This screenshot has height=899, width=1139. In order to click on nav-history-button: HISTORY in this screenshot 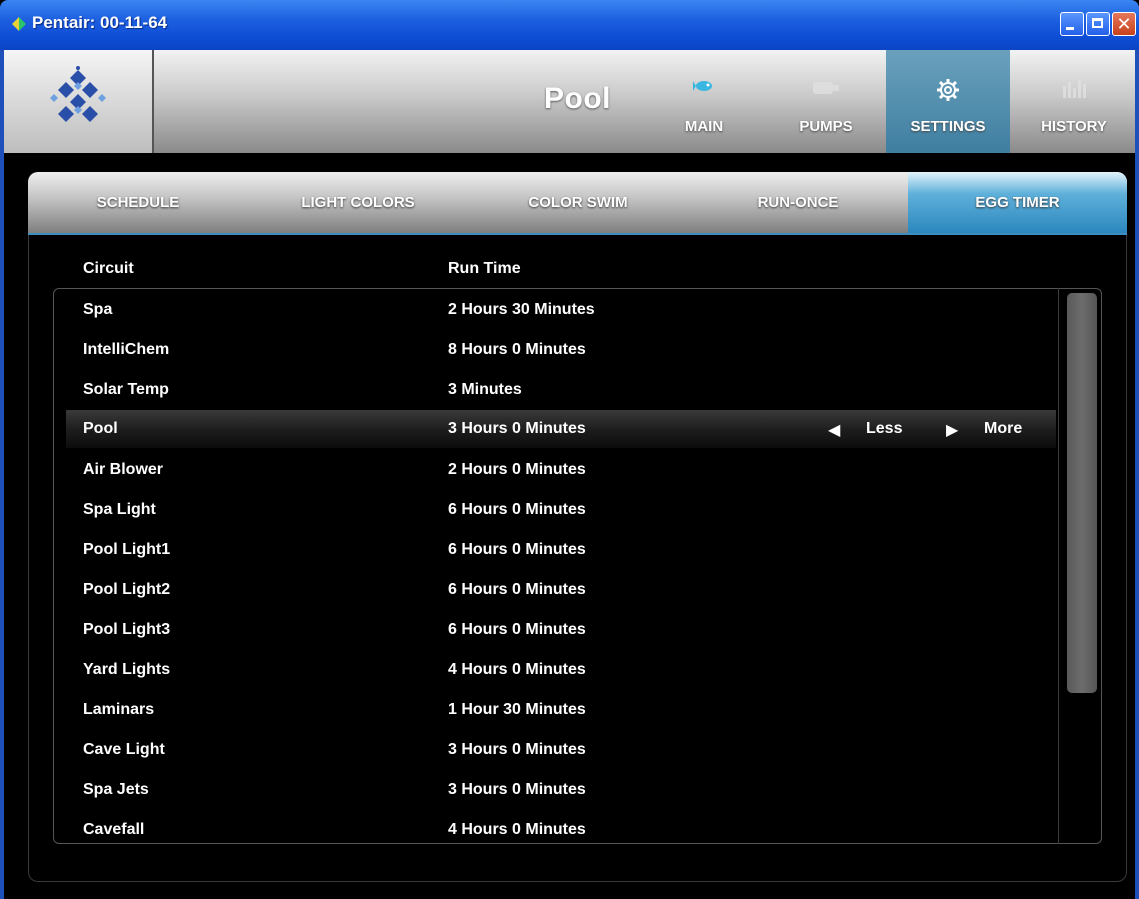, I will do `click(1074, 101)`.